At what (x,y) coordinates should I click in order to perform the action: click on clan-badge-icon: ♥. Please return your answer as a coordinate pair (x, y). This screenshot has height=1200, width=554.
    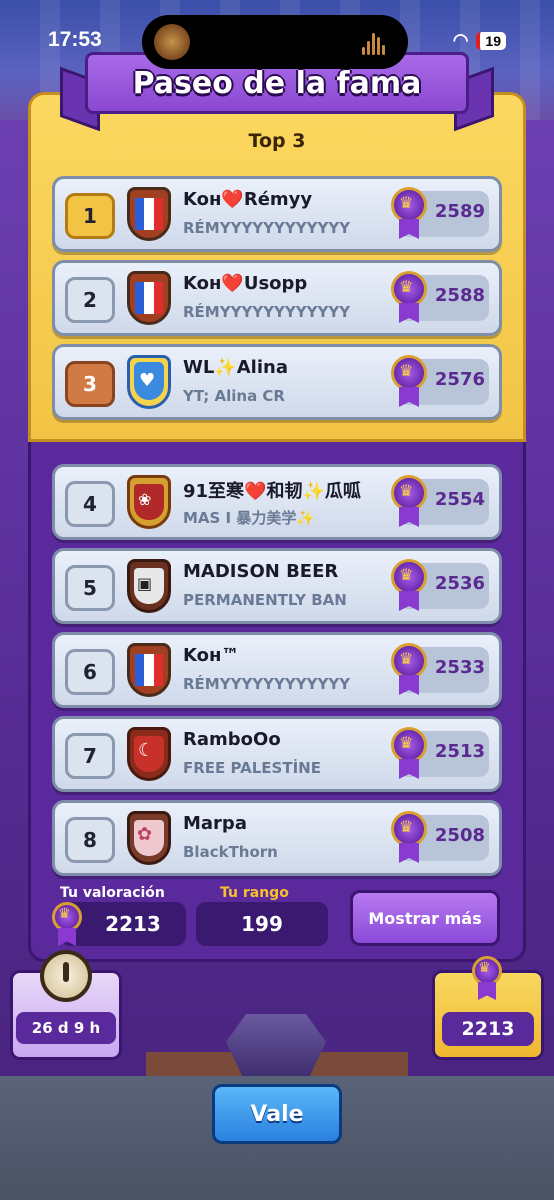
    Looking at the image, I should click on (149, 382).